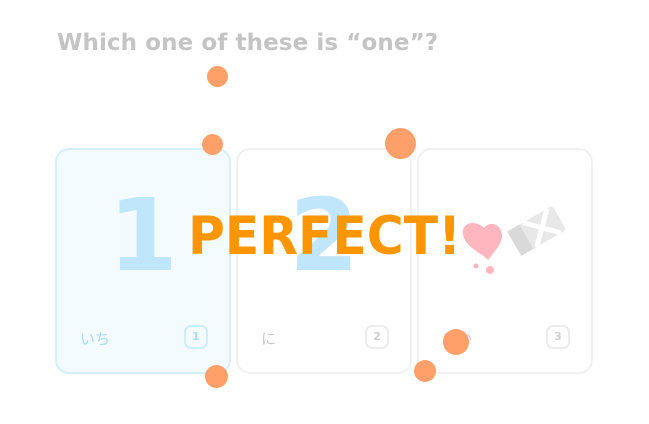 This screenshot has height=424, width=649. Describe the element at coordinates (377, 337) in the screenshot. I see `choice-2-key-hint: 2` at that location.